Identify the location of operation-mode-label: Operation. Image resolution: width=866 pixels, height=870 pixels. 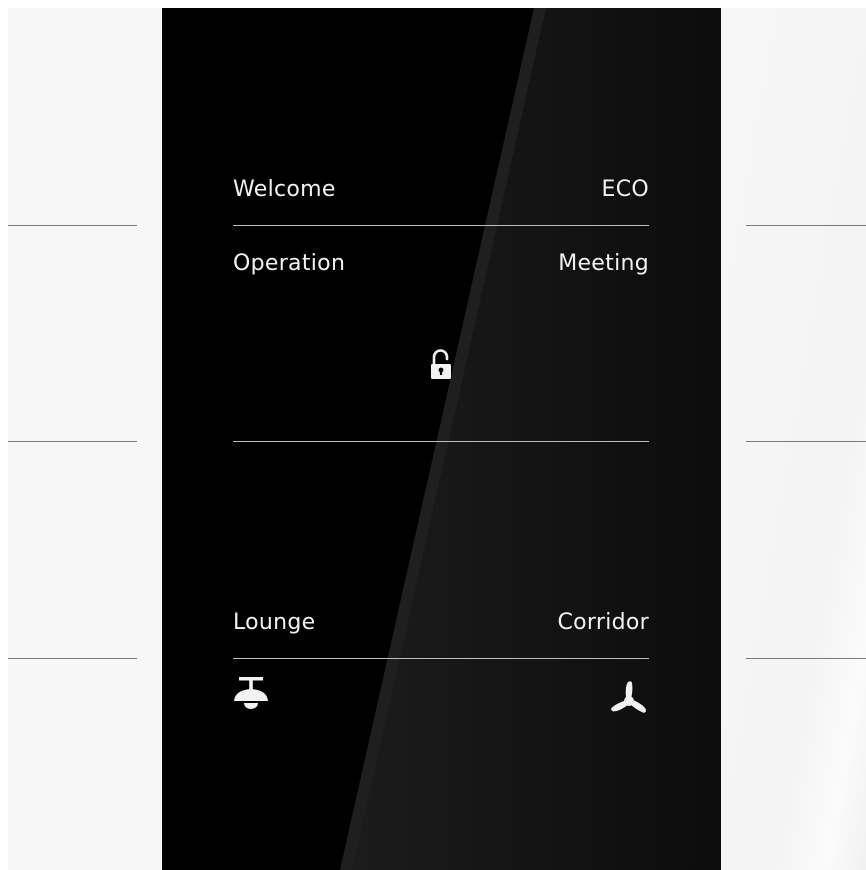
(289, 264).